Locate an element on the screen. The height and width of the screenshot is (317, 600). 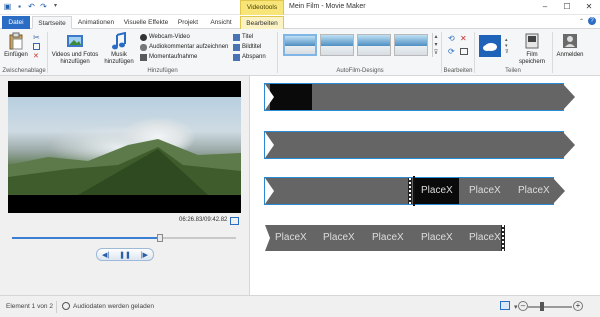
webcam-video-button: Webcam-Video is located at coordinates (165, 37).